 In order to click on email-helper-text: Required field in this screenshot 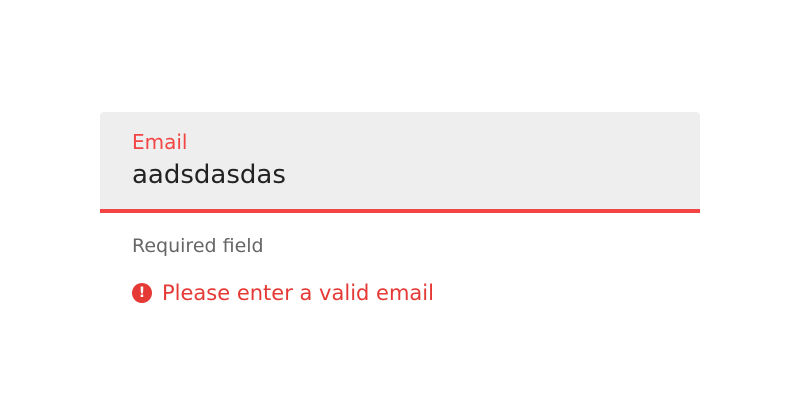, I will do `click(198, 246)`.